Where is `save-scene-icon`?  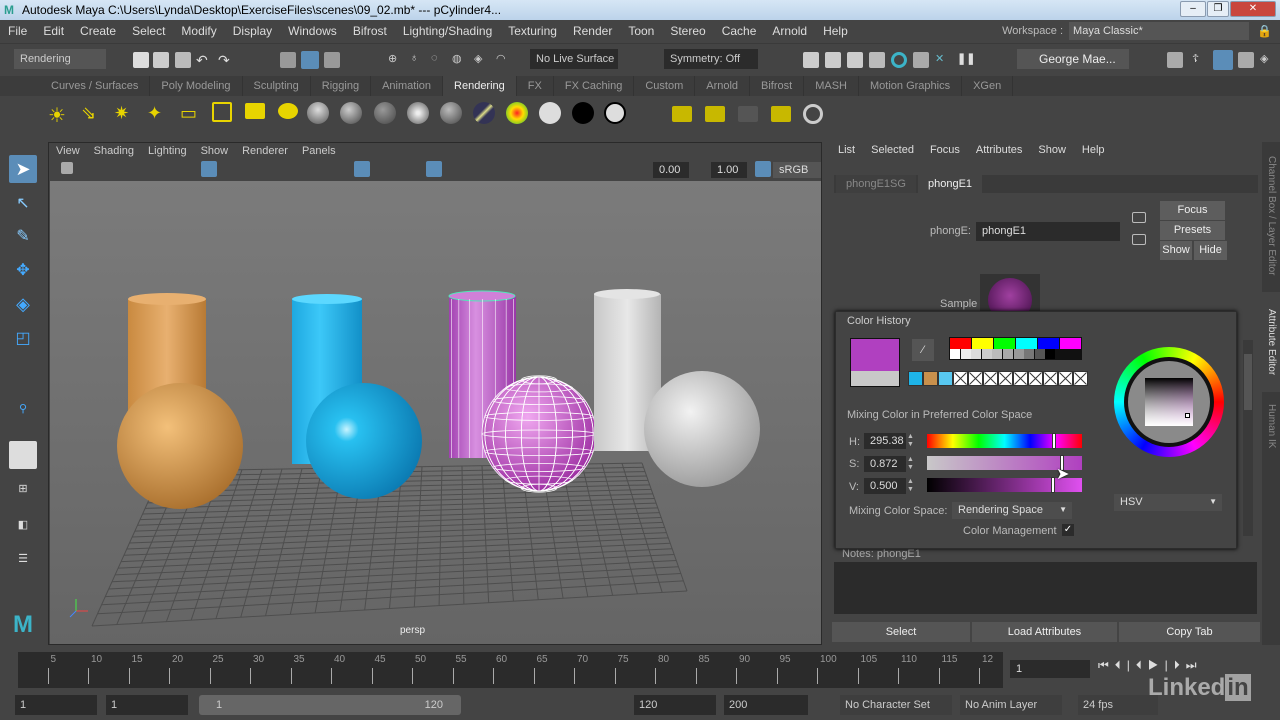 save-scene-icon is located at coordinates (183, 60).